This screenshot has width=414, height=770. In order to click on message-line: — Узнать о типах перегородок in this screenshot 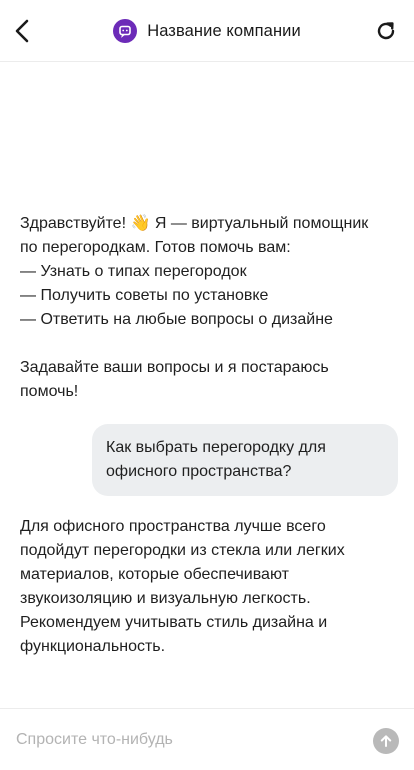, I will do `click(133, 271)`.